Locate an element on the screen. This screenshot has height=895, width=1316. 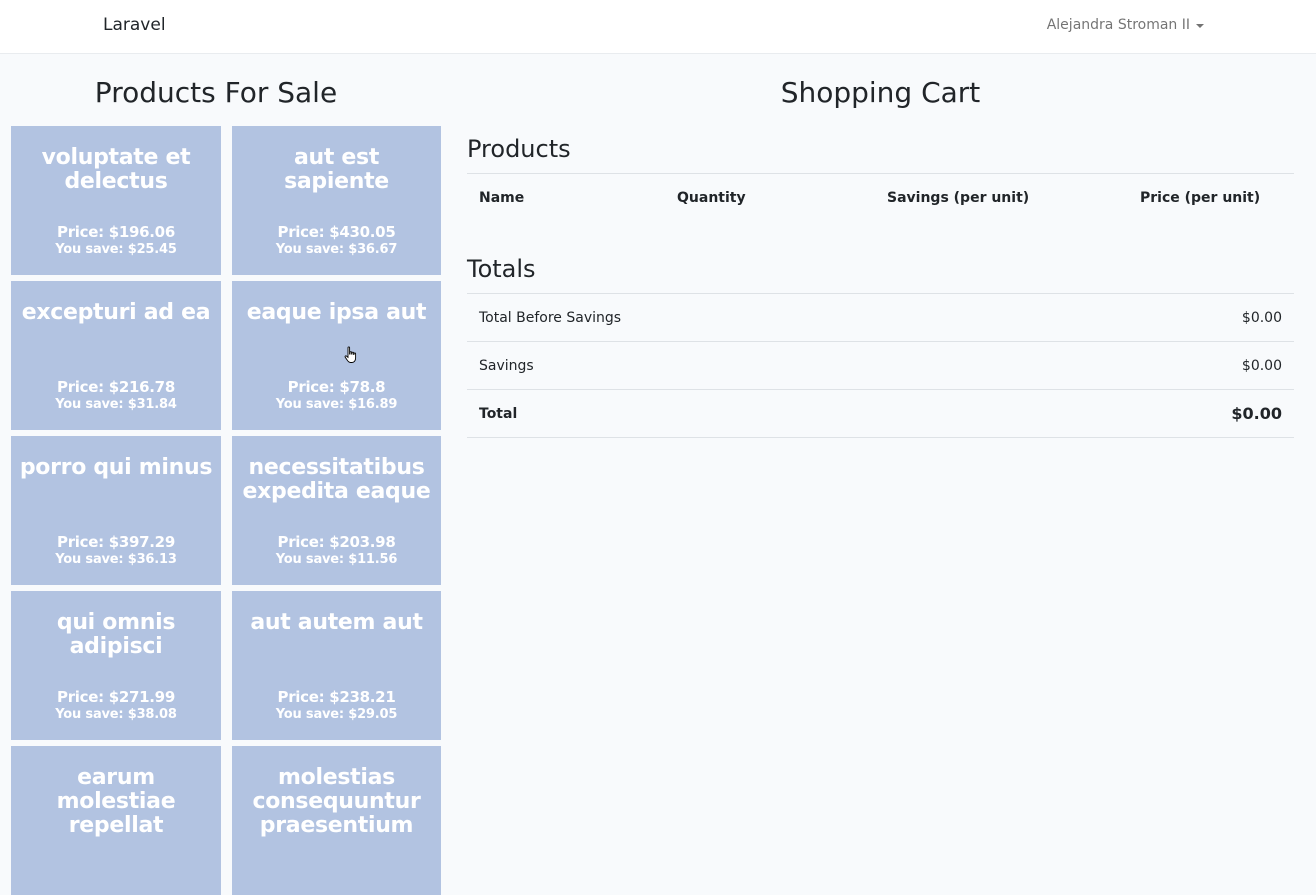
product-name: qui omnis adipisci is located at coordinates (116, 634).